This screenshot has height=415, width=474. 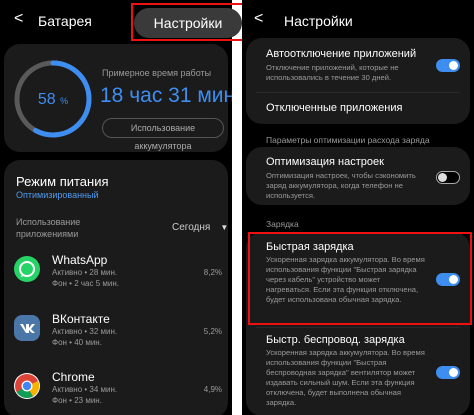 What do you see at coordinates (448, 65) in the screenshot?
I see `auto-off-toggle` at bounding box center [448, 65].